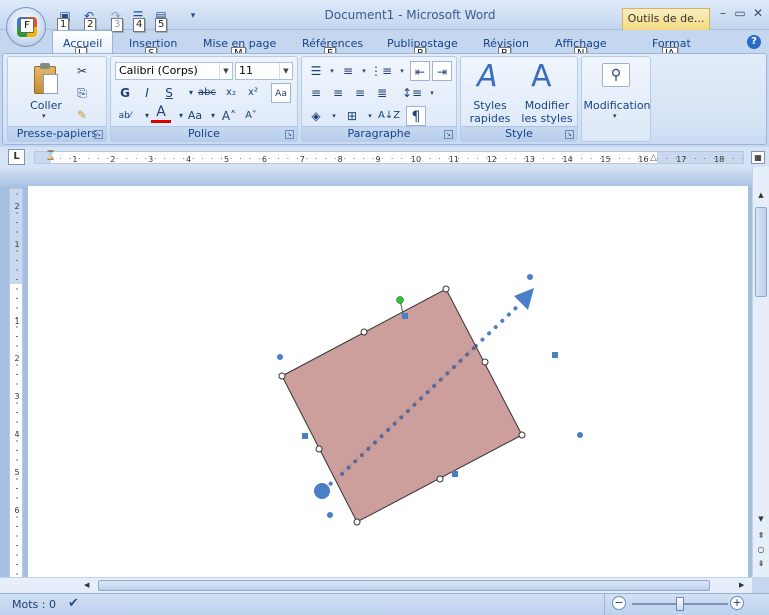 The width and height of the screenshot is (769, 615). What do you see at coordinates (352, 116) in the screenshot?
I see `borders-icon: ⊞` at bounding box center [352, 116].